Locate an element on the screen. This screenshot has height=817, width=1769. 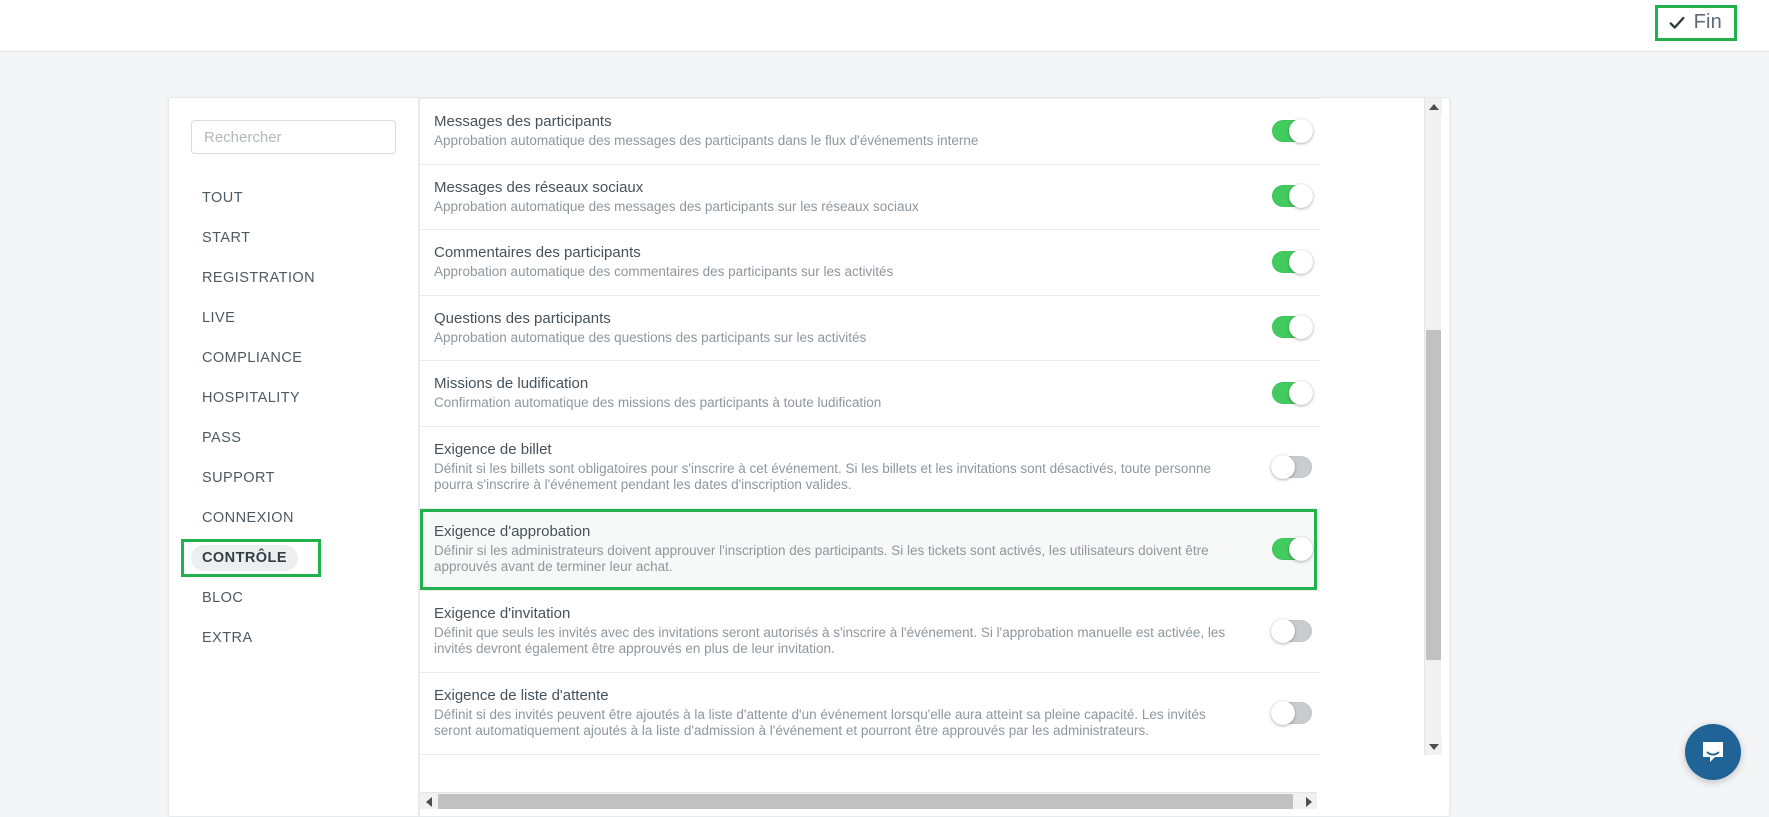
setting-title: Messages des réseaux sociaux is located at coordinates (539, 187).